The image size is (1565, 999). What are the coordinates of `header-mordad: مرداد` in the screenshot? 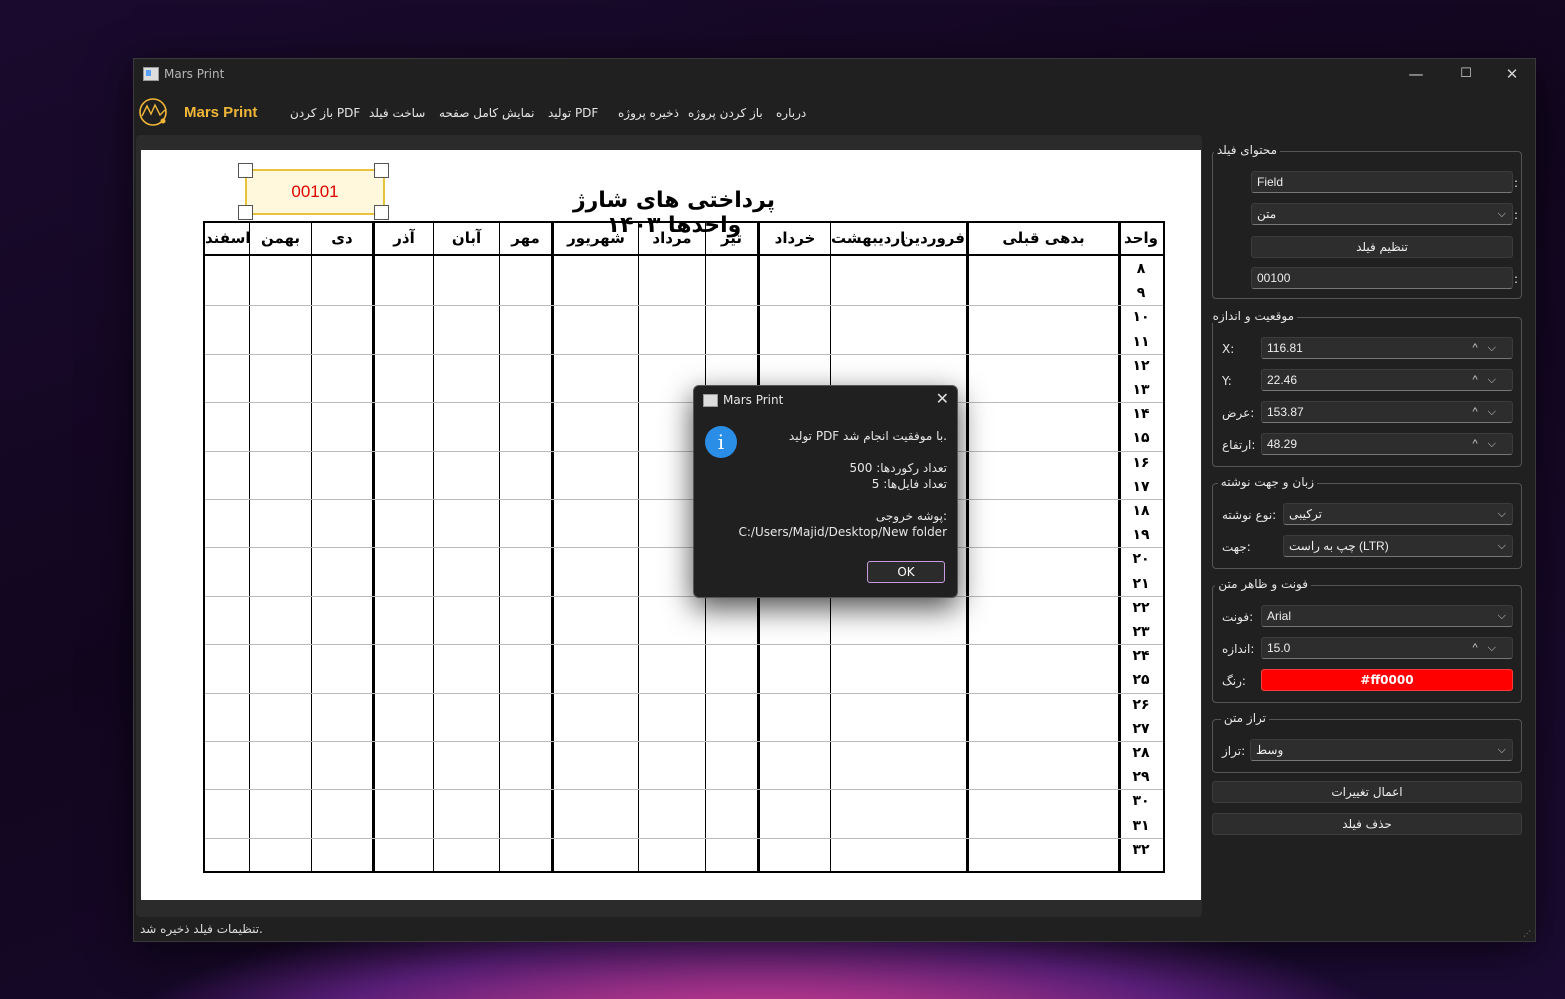 It's located at (672, 238).